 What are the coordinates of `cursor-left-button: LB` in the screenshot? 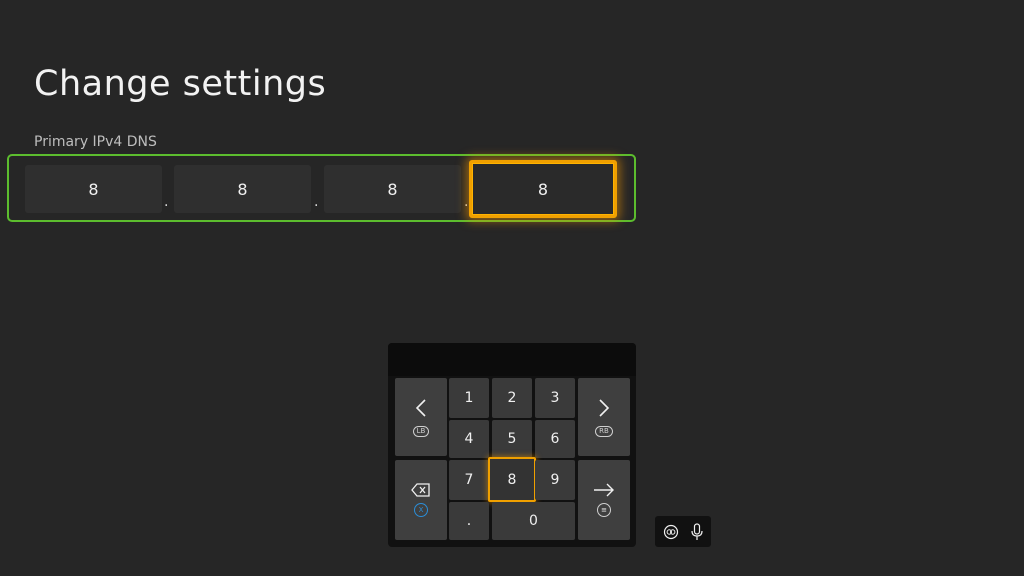 It's located at (421, 417).